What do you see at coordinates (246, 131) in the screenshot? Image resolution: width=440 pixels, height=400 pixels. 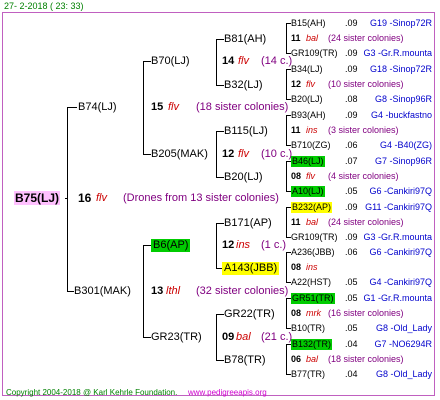 I see `gen3-queen: B115(LJ)` at bounding box center [246, 131].